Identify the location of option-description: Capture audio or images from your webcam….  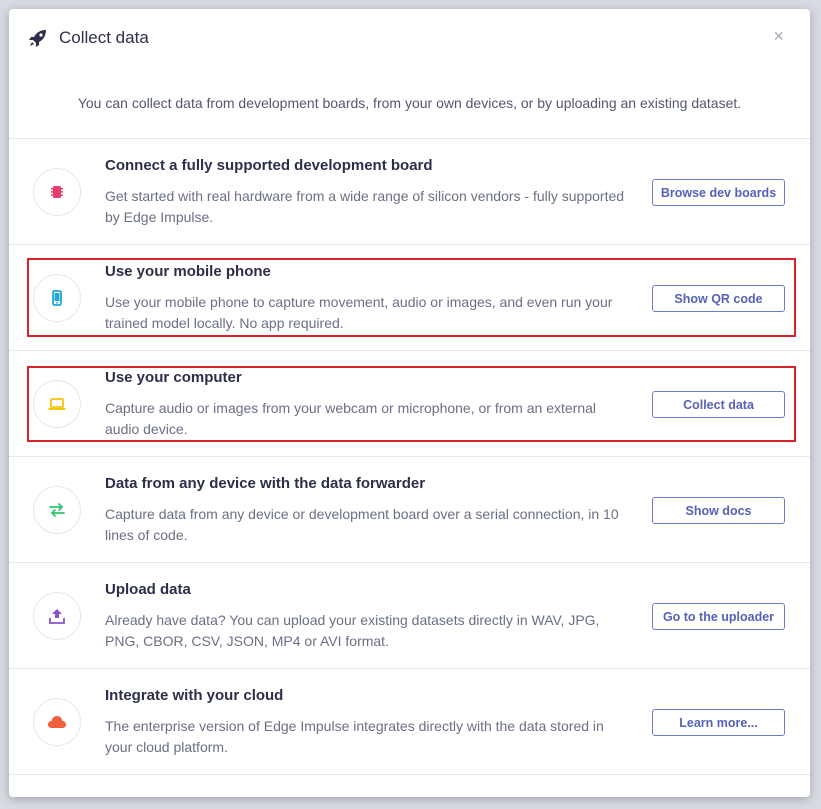
(350, 418).